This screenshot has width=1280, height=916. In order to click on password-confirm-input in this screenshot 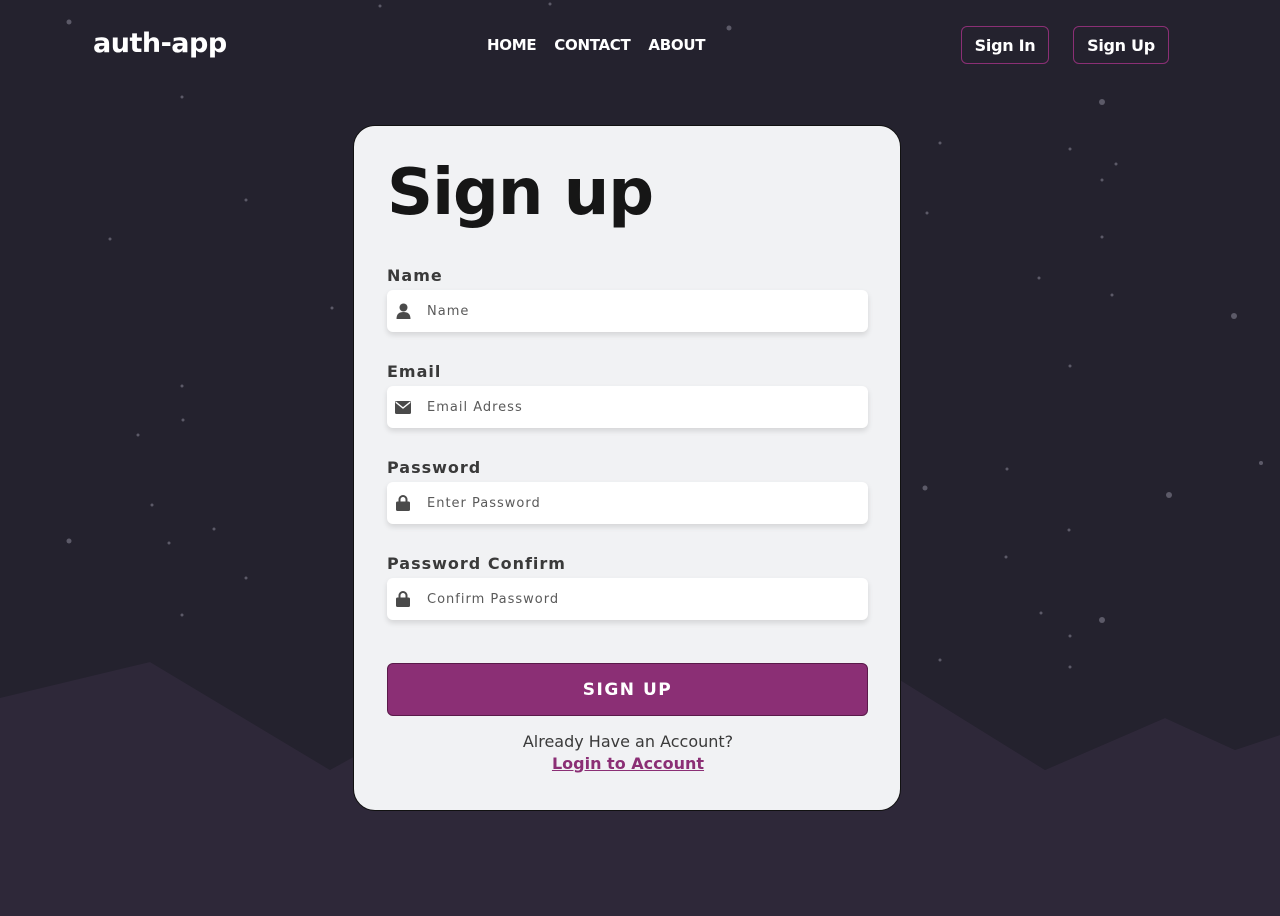, I will do `click(637, 599)`.